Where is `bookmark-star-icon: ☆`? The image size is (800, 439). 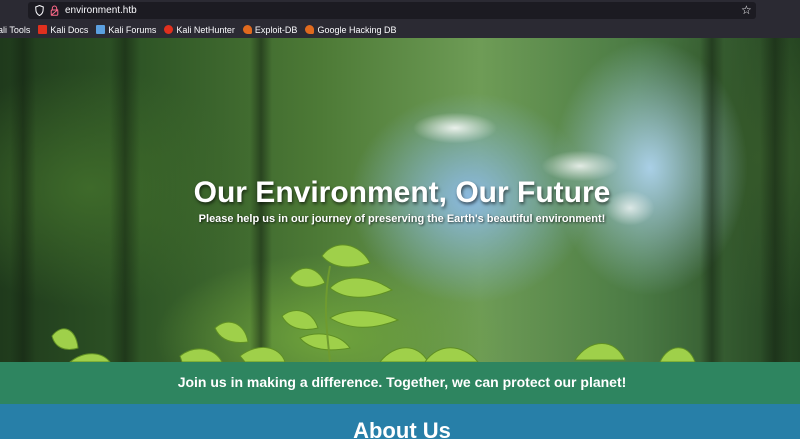 bookmark-star-icon: ☆ is located at coordinates (746, 10).